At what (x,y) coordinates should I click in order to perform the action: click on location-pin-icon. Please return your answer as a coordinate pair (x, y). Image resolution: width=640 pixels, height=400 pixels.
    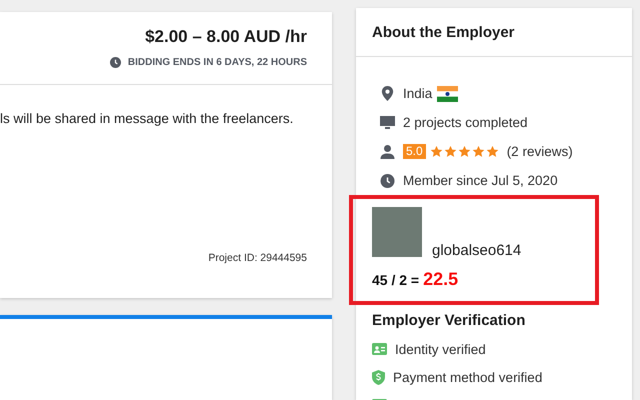
    Looking at the image, I should click on (387, 93).